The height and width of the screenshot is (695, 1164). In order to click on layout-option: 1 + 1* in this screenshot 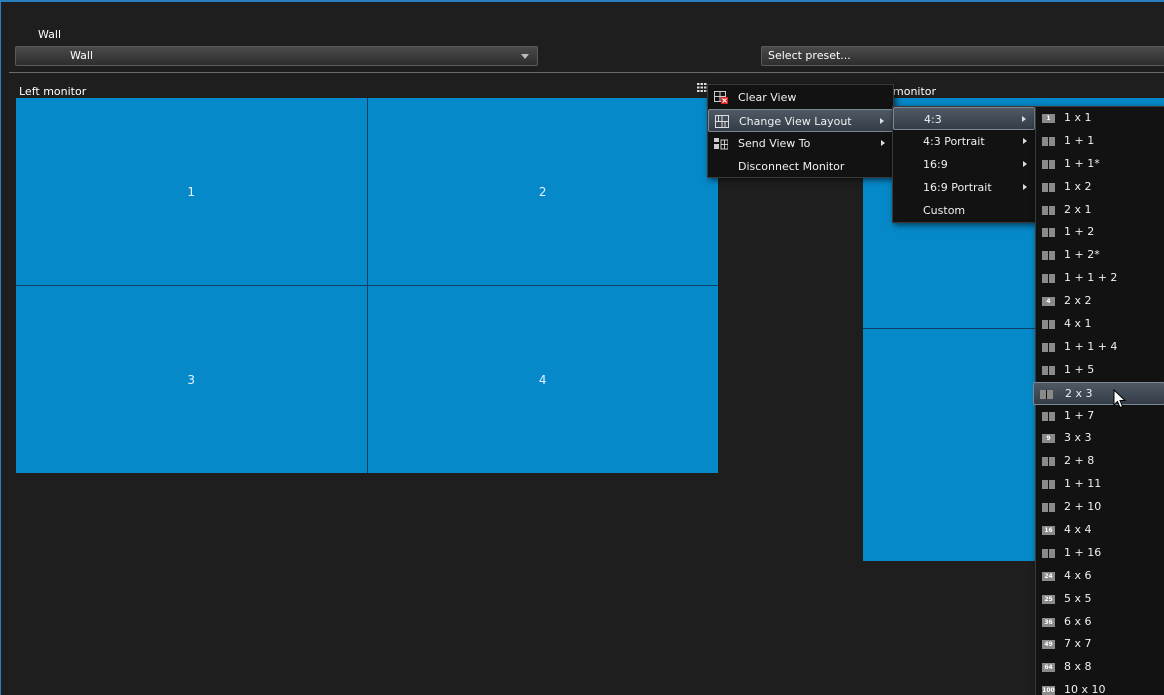, I will do `click(1100, 164)`.